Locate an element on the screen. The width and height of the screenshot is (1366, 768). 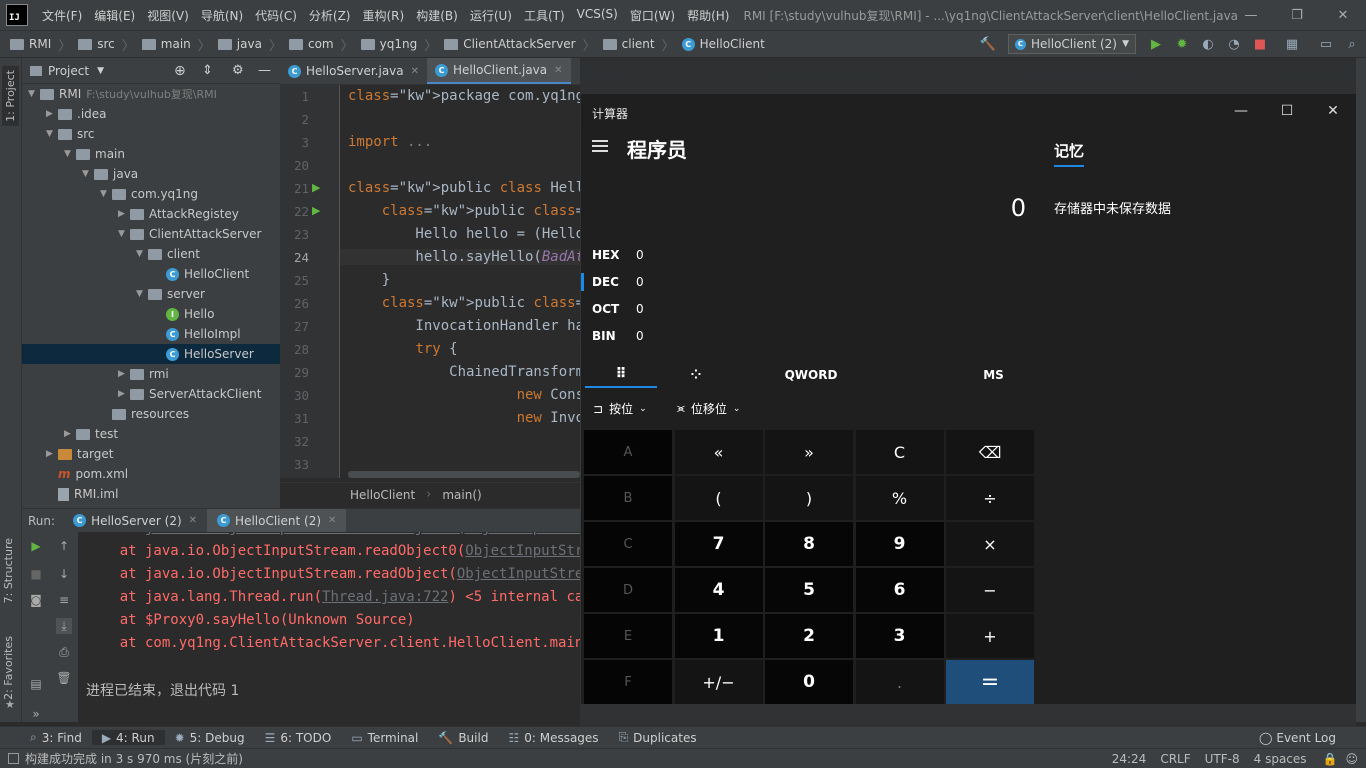
calc-key: 7 is located at coordinates (718, 544).